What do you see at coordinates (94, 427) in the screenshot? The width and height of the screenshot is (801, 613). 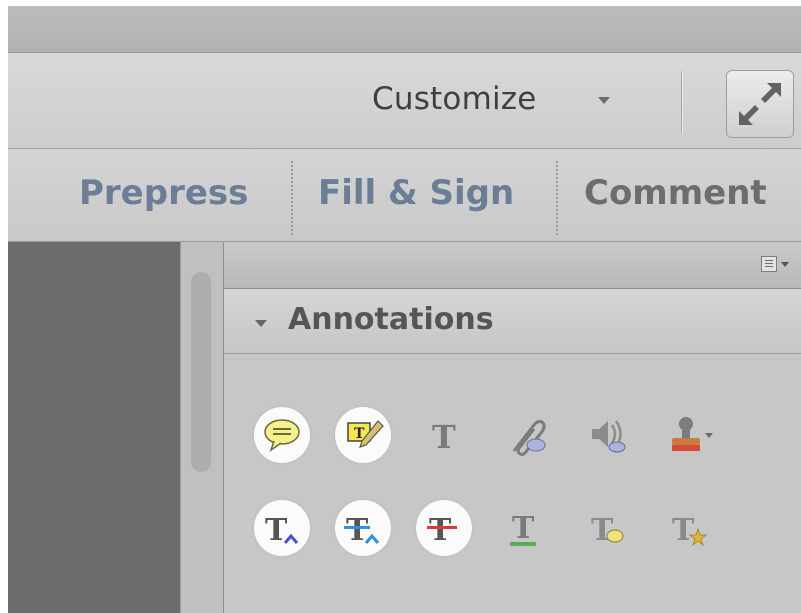 I see `document-area` at bounding box center [94, 427].